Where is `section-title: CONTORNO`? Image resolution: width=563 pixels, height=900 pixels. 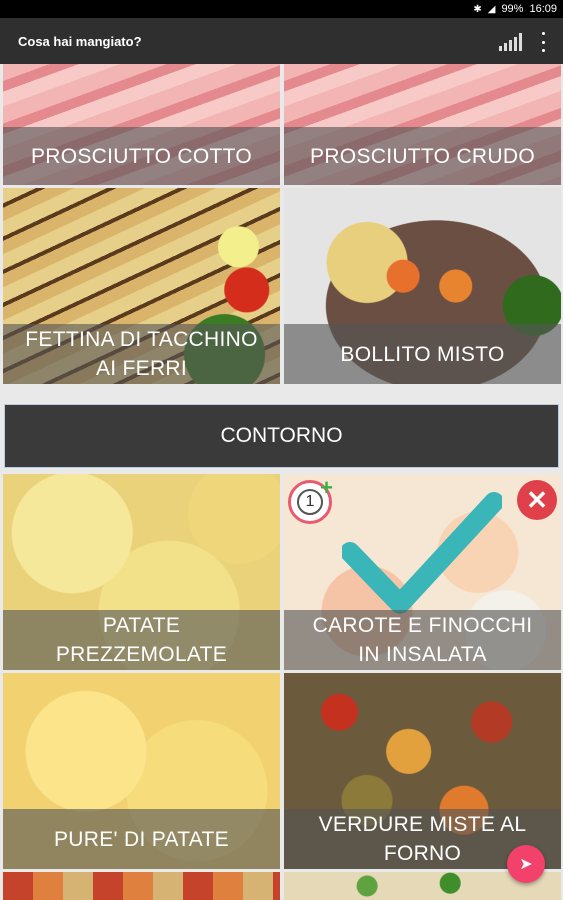
section-title: CONTORNO is located at coordinates (281, 435).